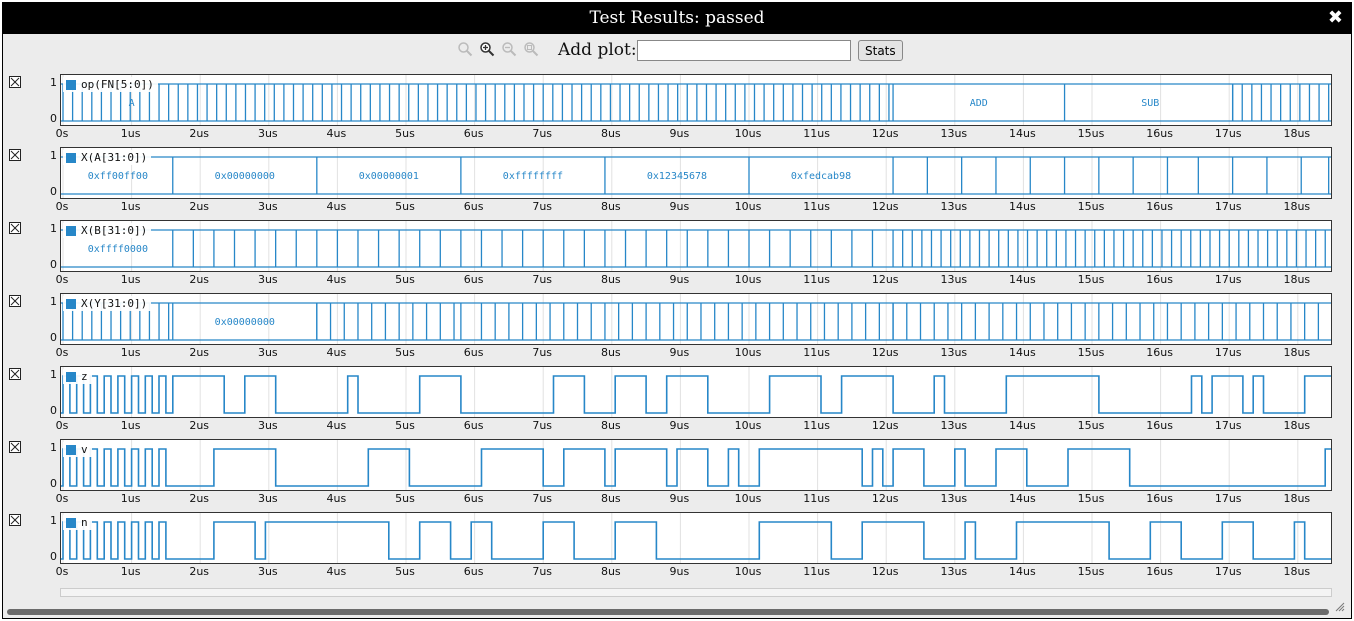 The width and height of the screenshot is (1354, 621). Describe the element at coordinates (77, 522) in the screenshot. I see `plot-legend: n` at that location.